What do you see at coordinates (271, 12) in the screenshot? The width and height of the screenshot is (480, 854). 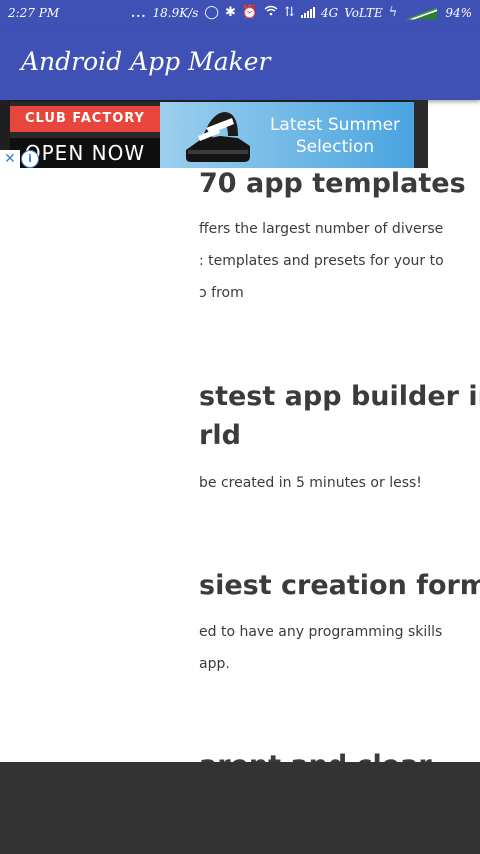 I see `wifi-icon` at bounding box center [271, 12].